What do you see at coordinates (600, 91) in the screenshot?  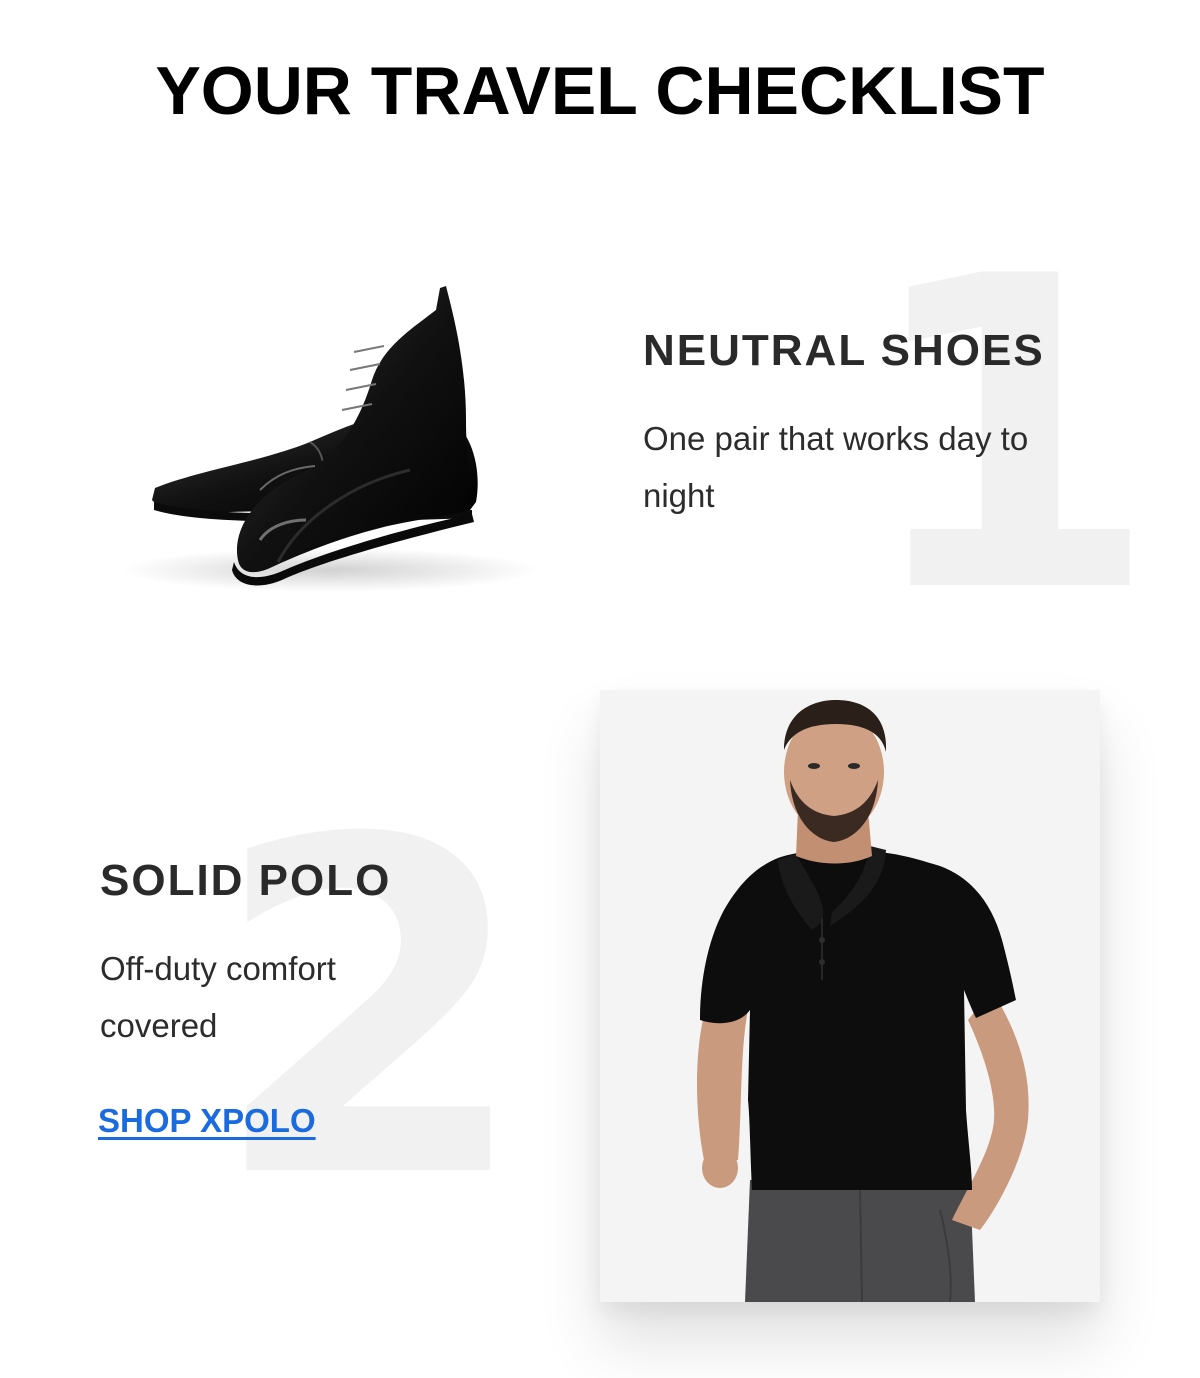 I see `page-title: YOUR TRAVEL CHECKLIST` at bounding box center [600, 91].